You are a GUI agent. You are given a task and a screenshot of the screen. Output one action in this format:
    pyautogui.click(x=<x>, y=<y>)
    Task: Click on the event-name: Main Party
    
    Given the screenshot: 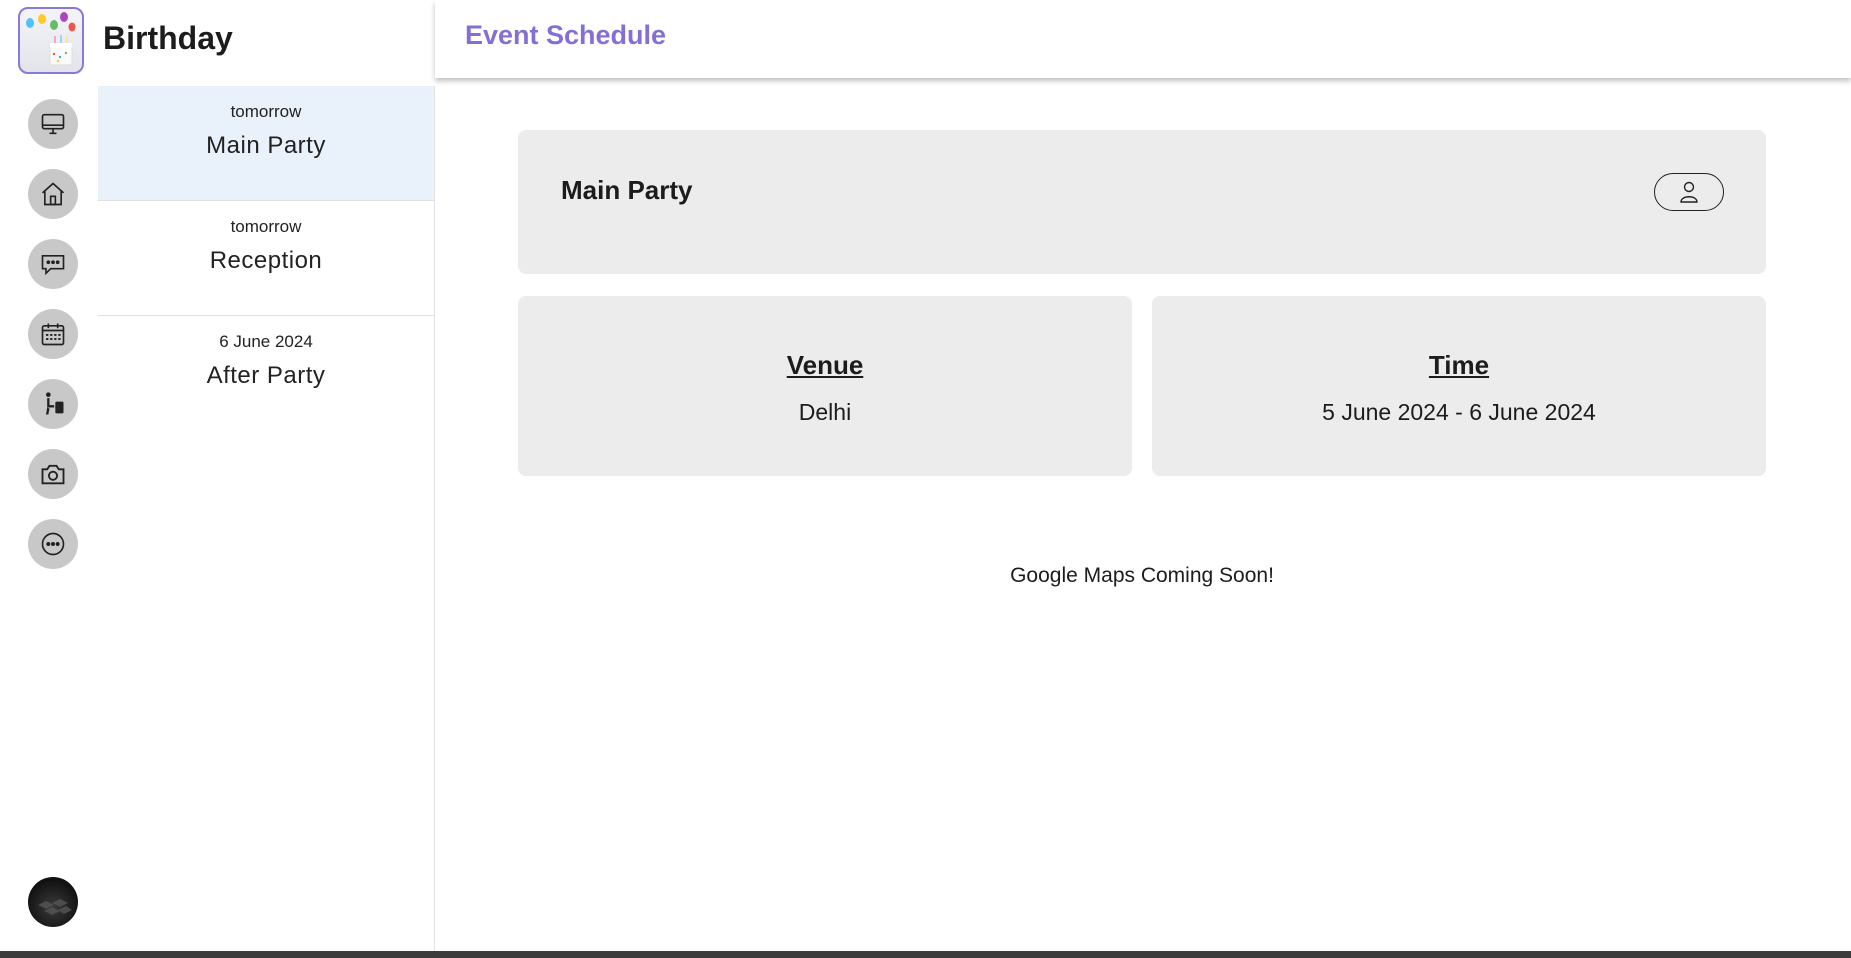 What is the action you would take?
    pyautogui.click(x=266, y=145)
    